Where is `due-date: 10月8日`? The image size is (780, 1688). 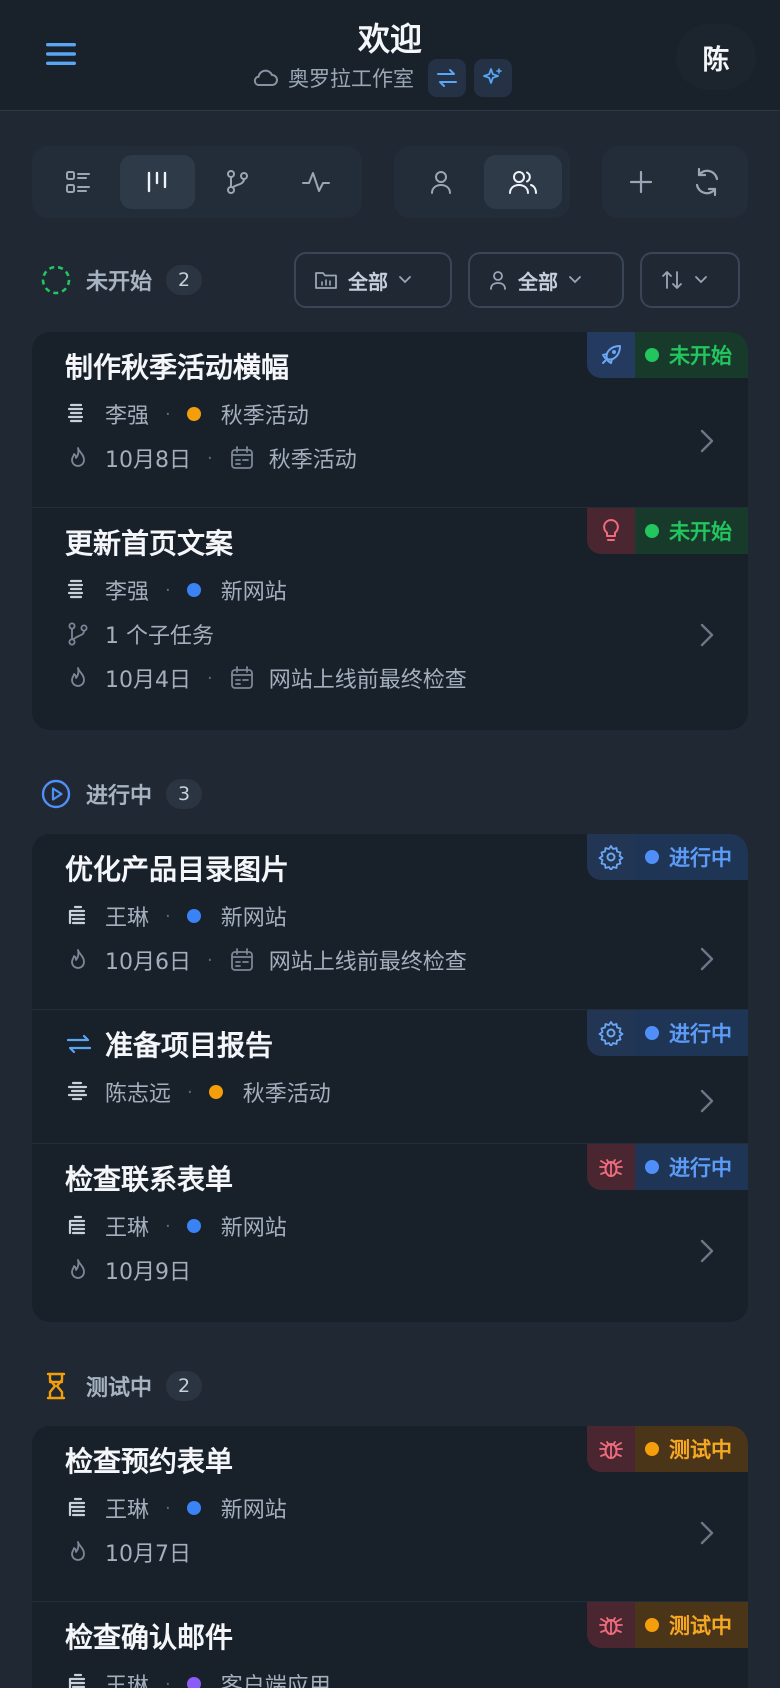
due-date: 10月8日 is located at coordinates (148, 460).